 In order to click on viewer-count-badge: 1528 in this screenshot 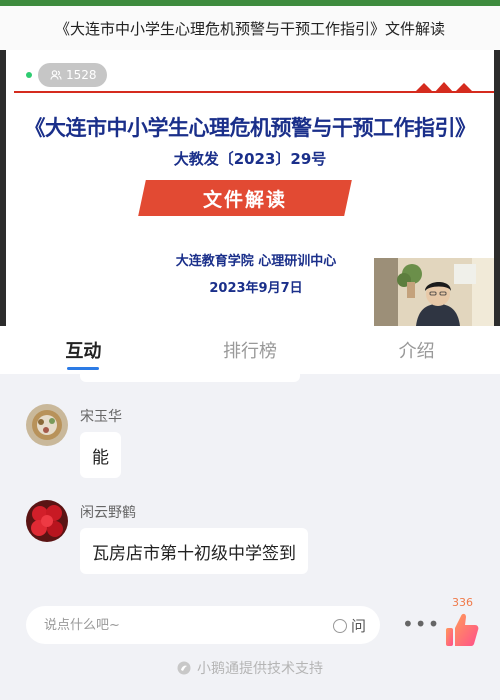, I will do `click(72, 75)`.